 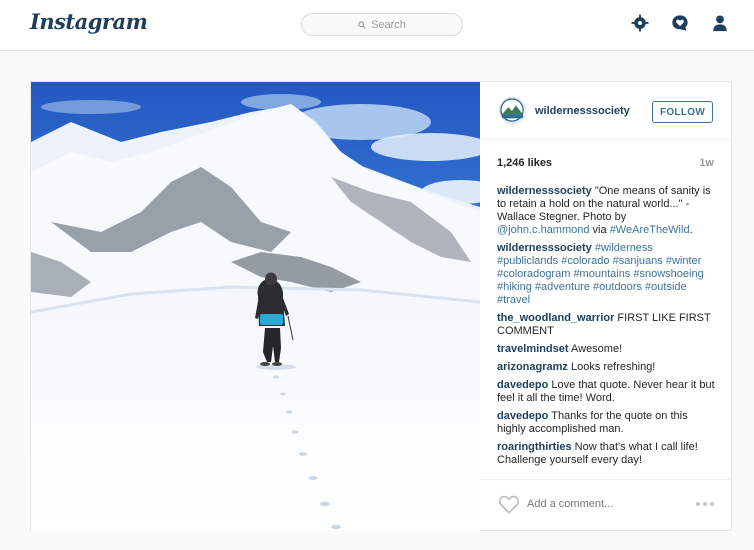 What do you see at coordinates (680, 23) in the screenshot?
I see `activity-icon` at bounding box center [680, 23].